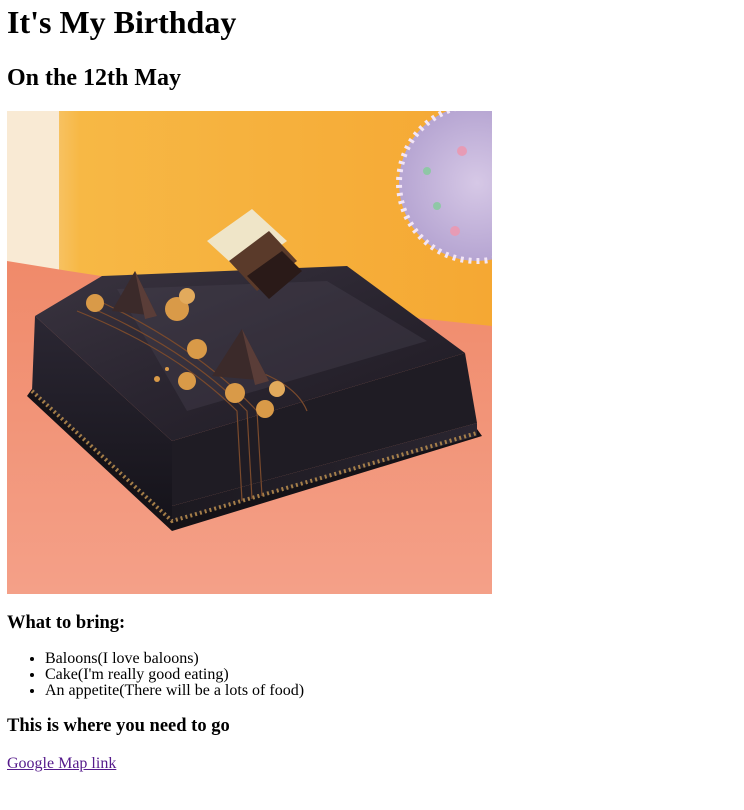 This screenshot has height=810, width=744. What do you see at coordinates (122, 22) in the screenshot?
I see `page-title: It's My Birthday` at bounding box center [122, 22].